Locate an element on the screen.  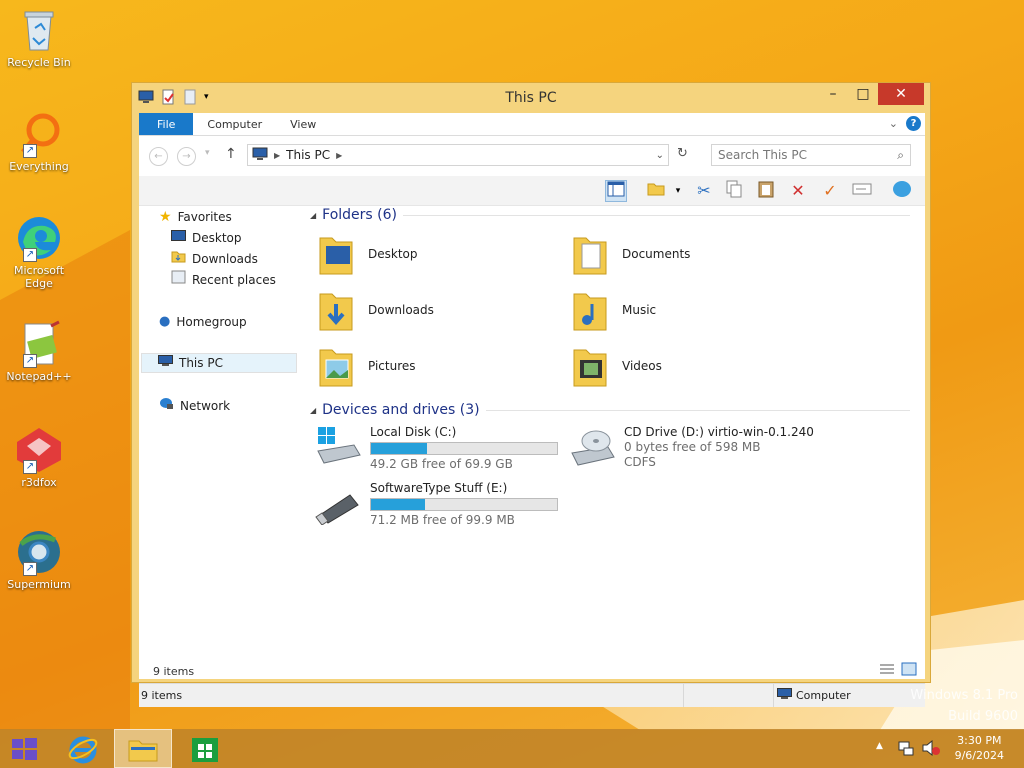
desktop-icon-notepadpp: ↗ Notepad++ is located at coordinates (39, 351).